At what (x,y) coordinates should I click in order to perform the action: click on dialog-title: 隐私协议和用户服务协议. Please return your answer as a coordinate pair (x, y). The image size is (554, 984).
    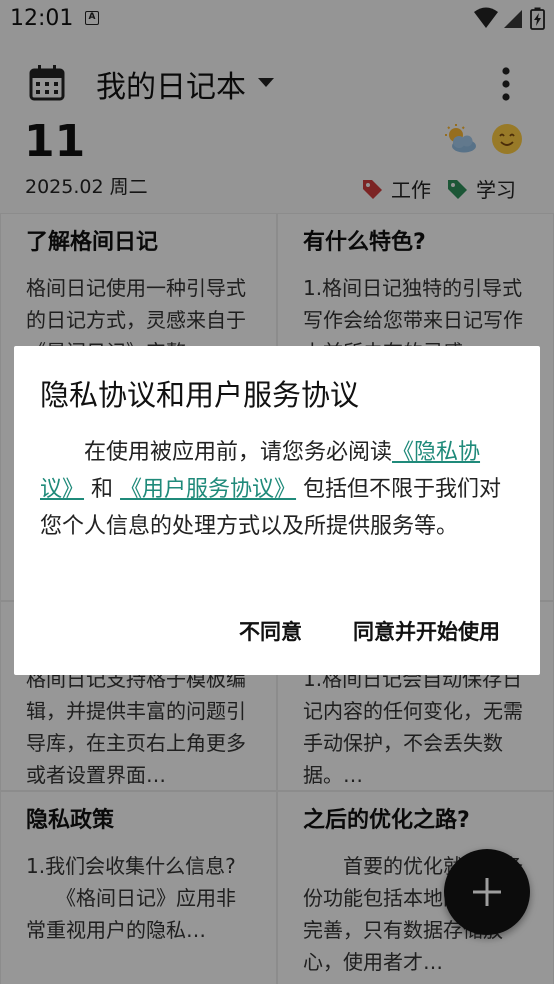
    Looking at the image, I should click on (200, 395).